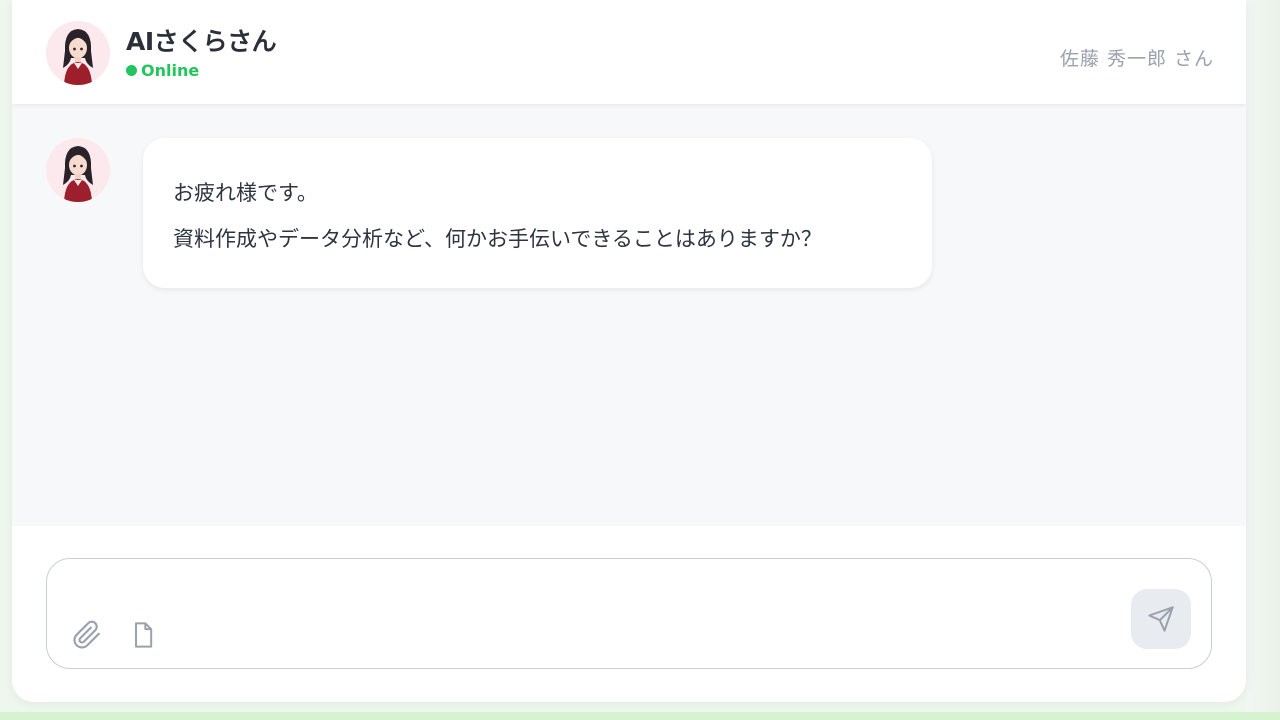 The width and height of the screenshot is (1280, 720). Describe the element at coordinates (629, 52) in the screenshot. I see `chat-header: AIさくらさん Online 佐藤 秀一郎 さん` at that location.